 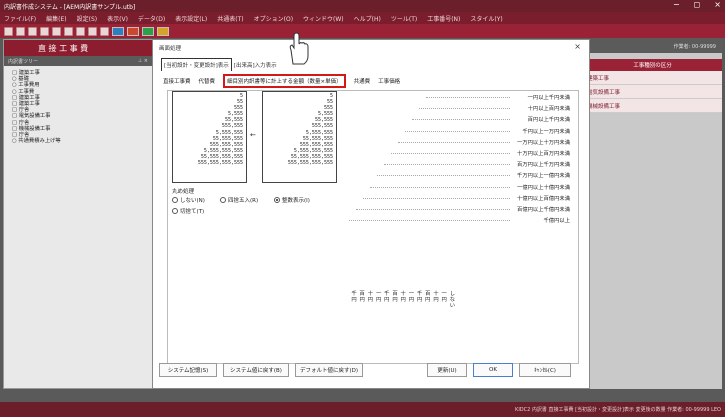 I want to click on menu-settings: 設定(S), so click(x=87, y=18).